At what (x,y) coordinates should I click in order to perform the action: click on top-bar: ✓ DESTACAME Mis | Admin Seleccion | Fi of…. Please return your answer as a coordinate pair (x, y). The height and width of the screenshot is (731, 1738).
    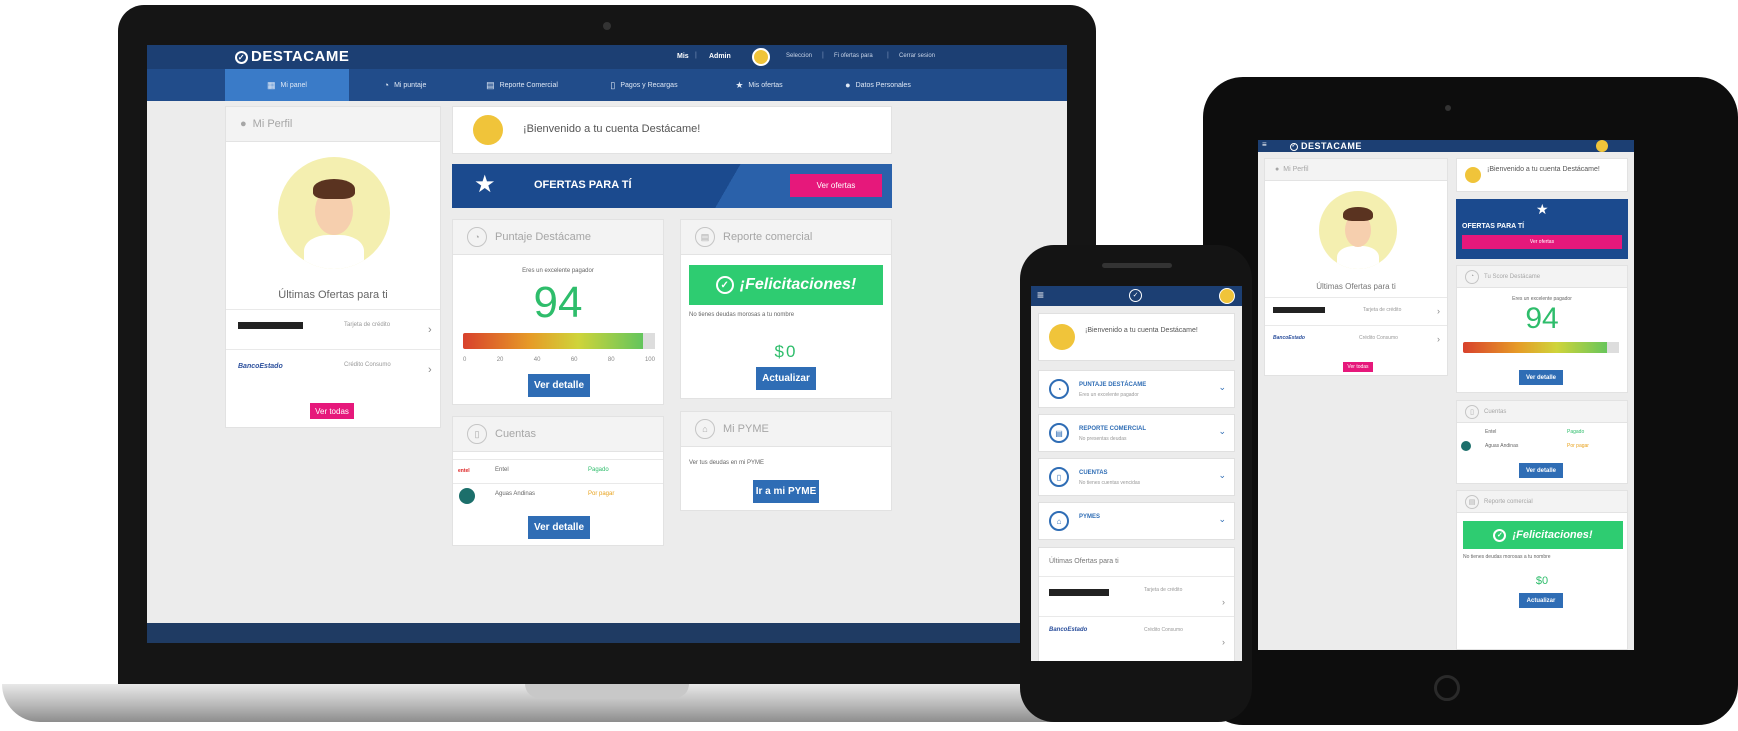
    Looking at the image, I should click on (607, 57).